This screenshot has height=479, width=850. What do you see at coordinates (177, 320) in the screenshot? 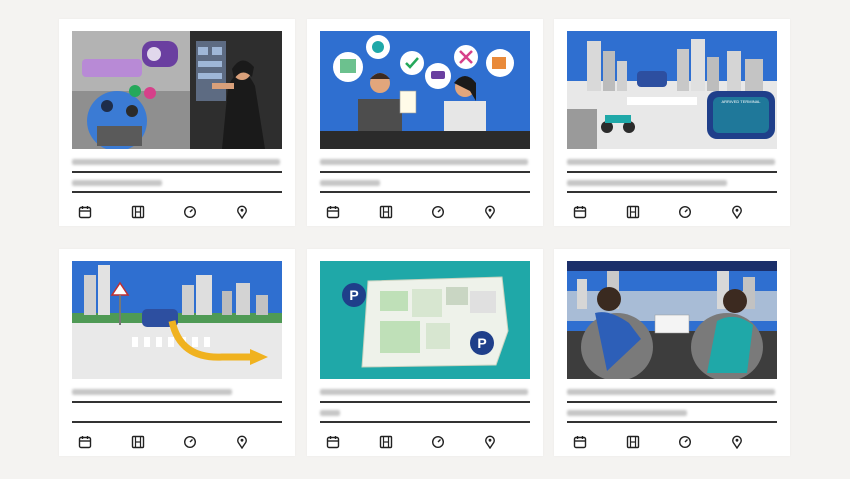
I see `card-illustration-crosswalk-turn` at bounding box center [177, 320].